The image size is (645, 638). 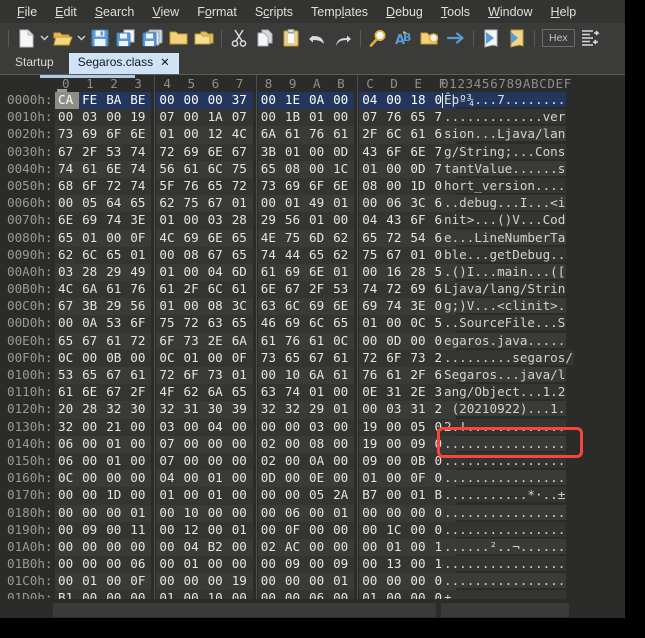 What do you see at coordinates (505, 323) in the screenshot?
I see `ascii-text: ..SourceFile...S` at bounding box center [505, 323].